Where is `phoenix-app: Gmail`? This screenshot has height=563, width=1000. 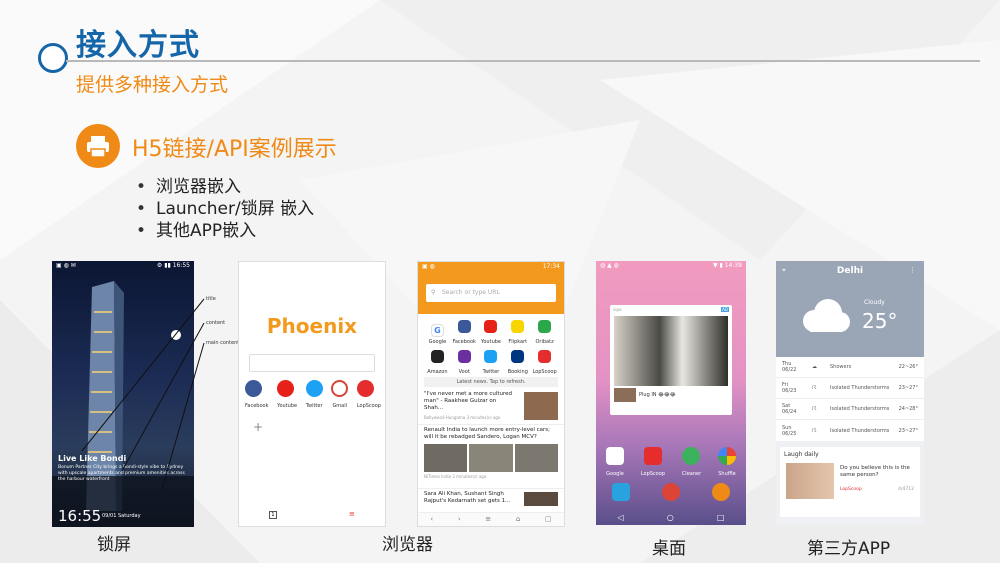
phoenix-app: Gmail is located at coordinates (340, 394).